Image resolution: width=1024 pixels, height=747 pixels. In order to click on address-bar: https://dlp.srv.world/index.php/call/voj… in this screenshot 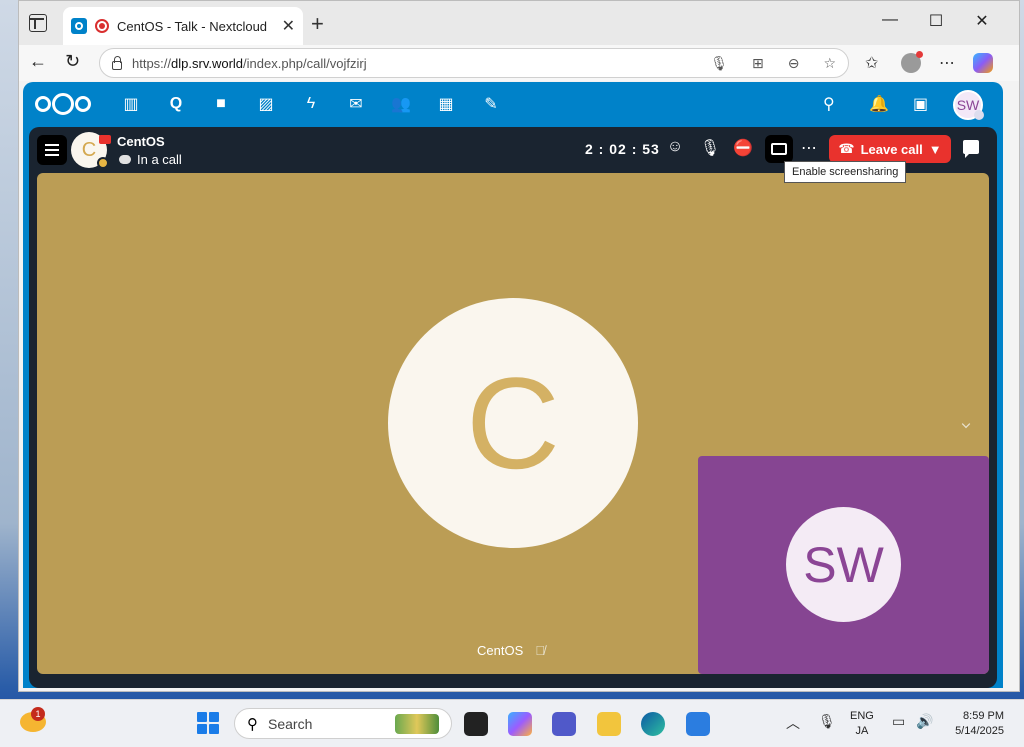, I will do `click(474, 63)`.